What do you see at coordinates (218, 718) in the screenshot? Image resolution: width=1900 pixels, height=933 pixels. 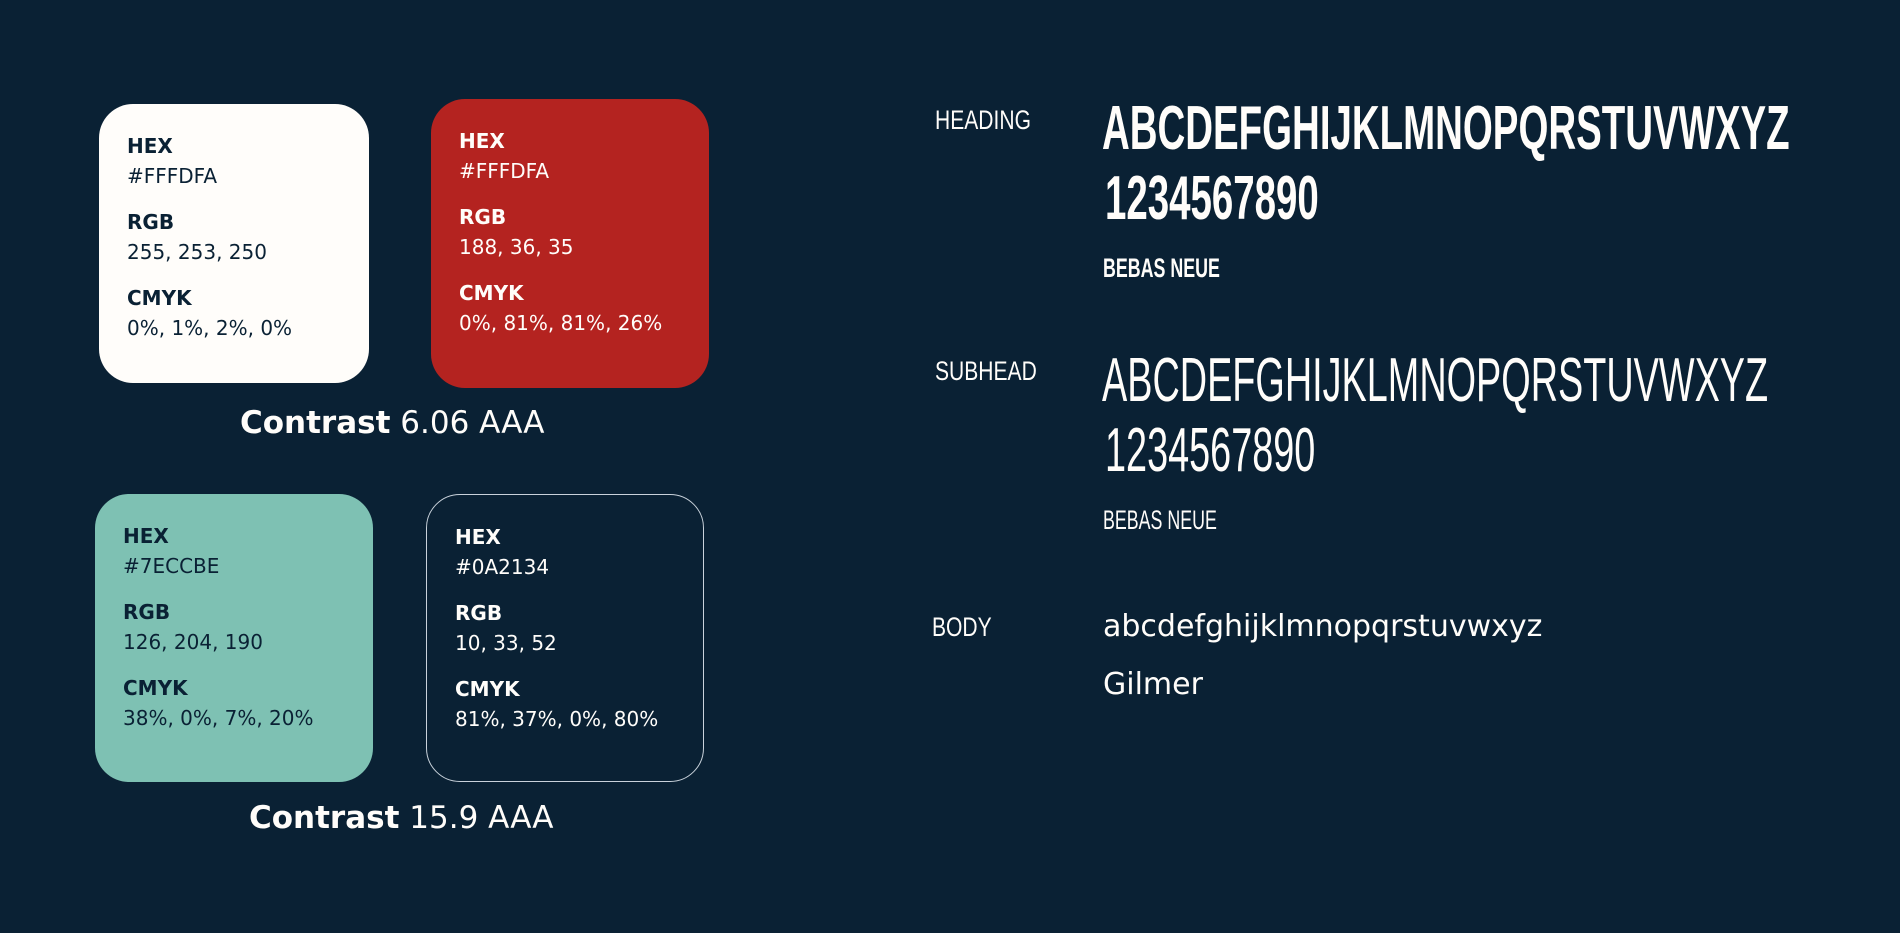 I see `cmyk-value: 38%, 0%, 7%, 20%` at bounding box center [218, 718].